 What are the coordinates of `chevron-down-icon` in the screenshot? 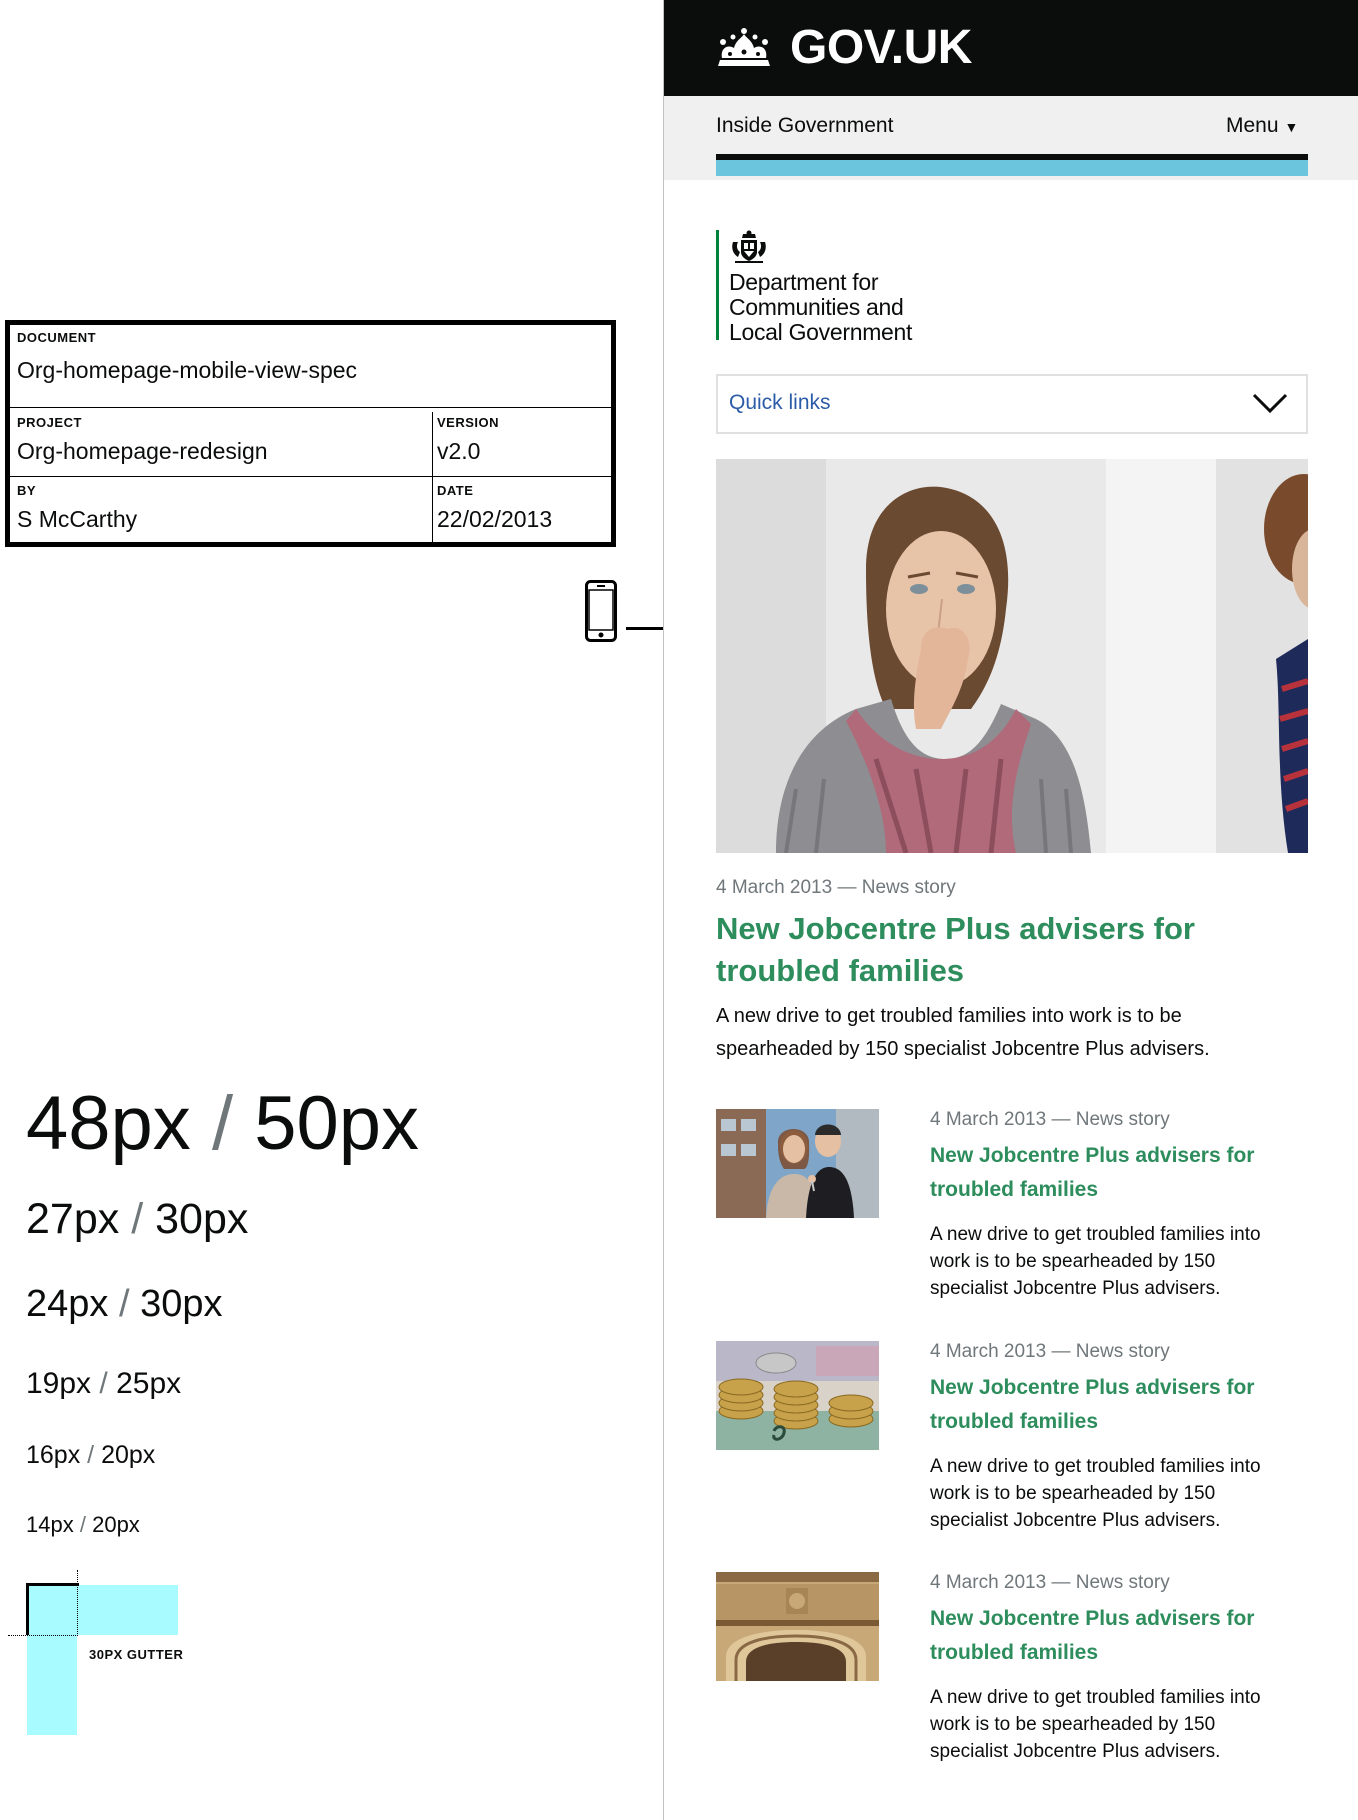 It's located at (1270, 403).